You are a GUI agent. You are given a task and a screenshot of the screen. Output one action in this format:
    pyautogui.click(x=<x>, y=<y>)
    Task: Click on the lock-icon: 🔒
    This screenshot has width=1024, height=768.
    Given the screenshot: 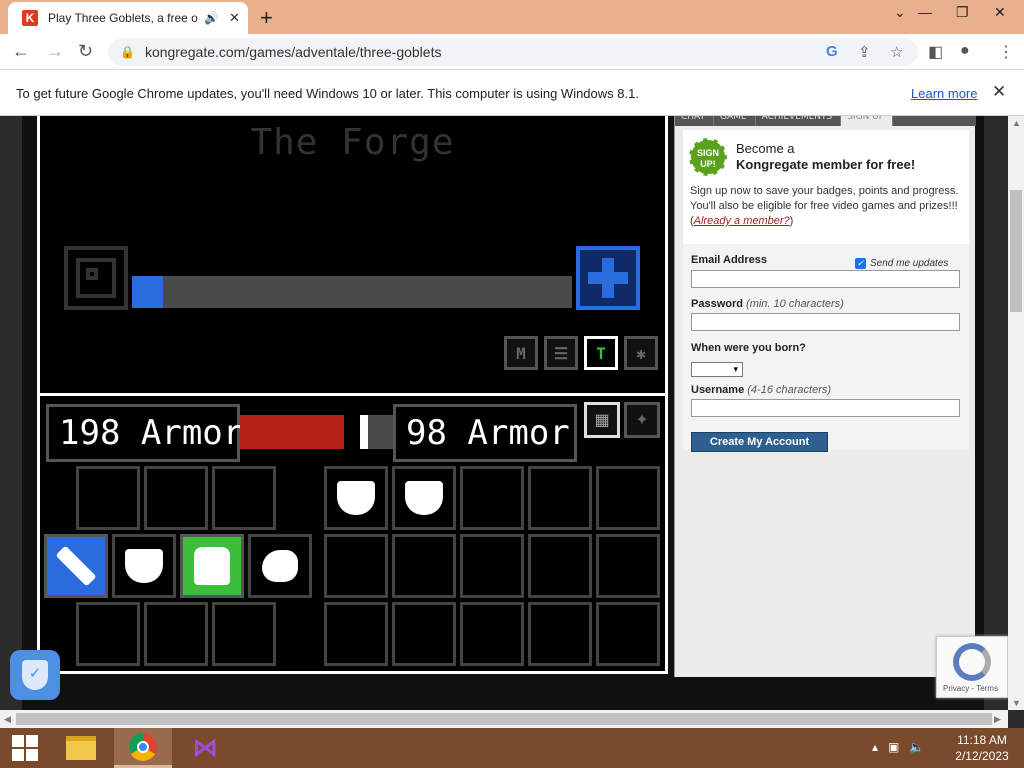 What is the action you would take?
    pyautogui.click(x=127, y=52)
    